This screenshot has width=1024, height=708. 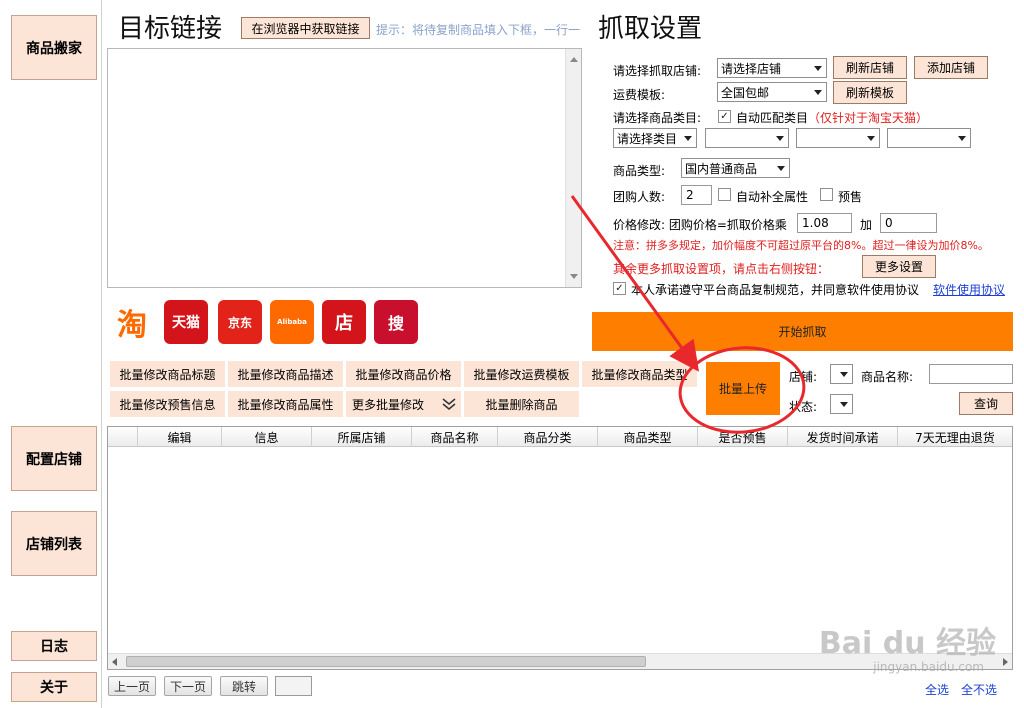 I want to click on annotation-arrow, so click(x=635, y=283).